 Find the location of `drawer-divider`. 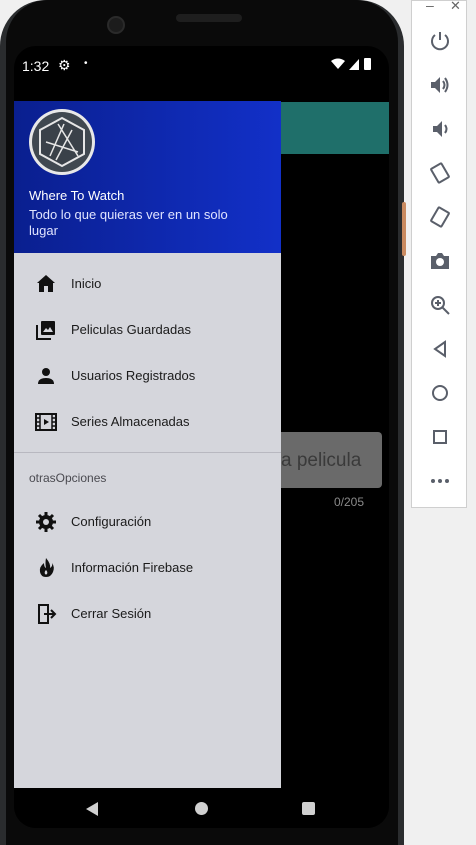

drawer-divider is located at coordinates (147, 452).